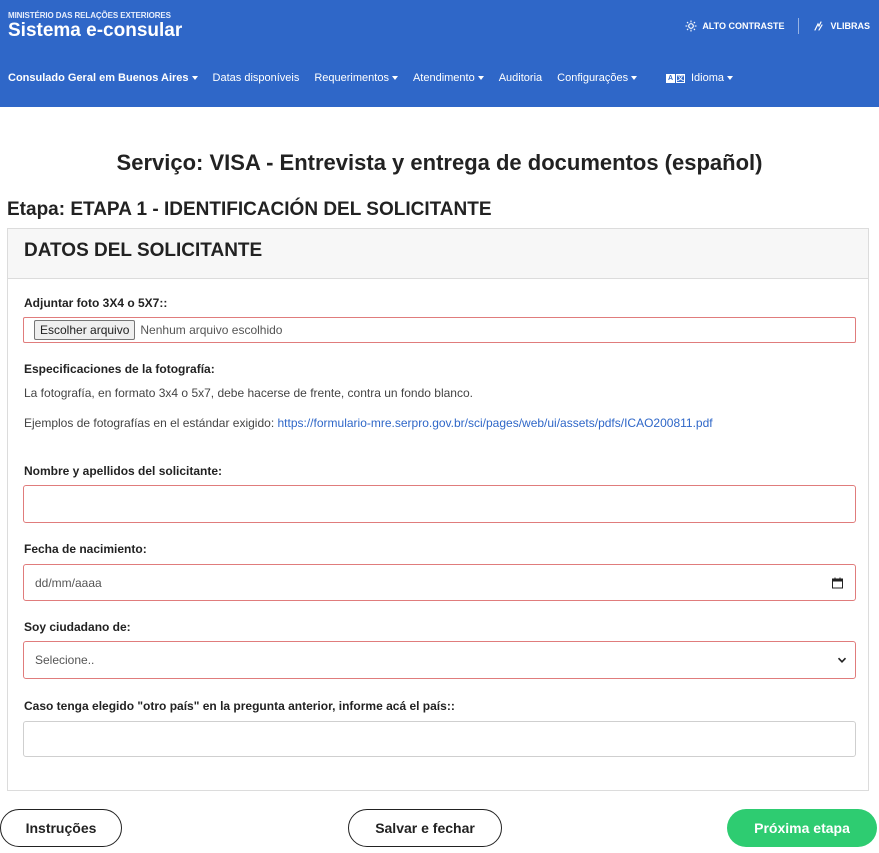 This screenshot has height=853, width=879. Describe the element at coordinates (96, 303) in the screenshot. I see `photo-label: Adjuntar foto 3X4 o 5X7::` at that location.